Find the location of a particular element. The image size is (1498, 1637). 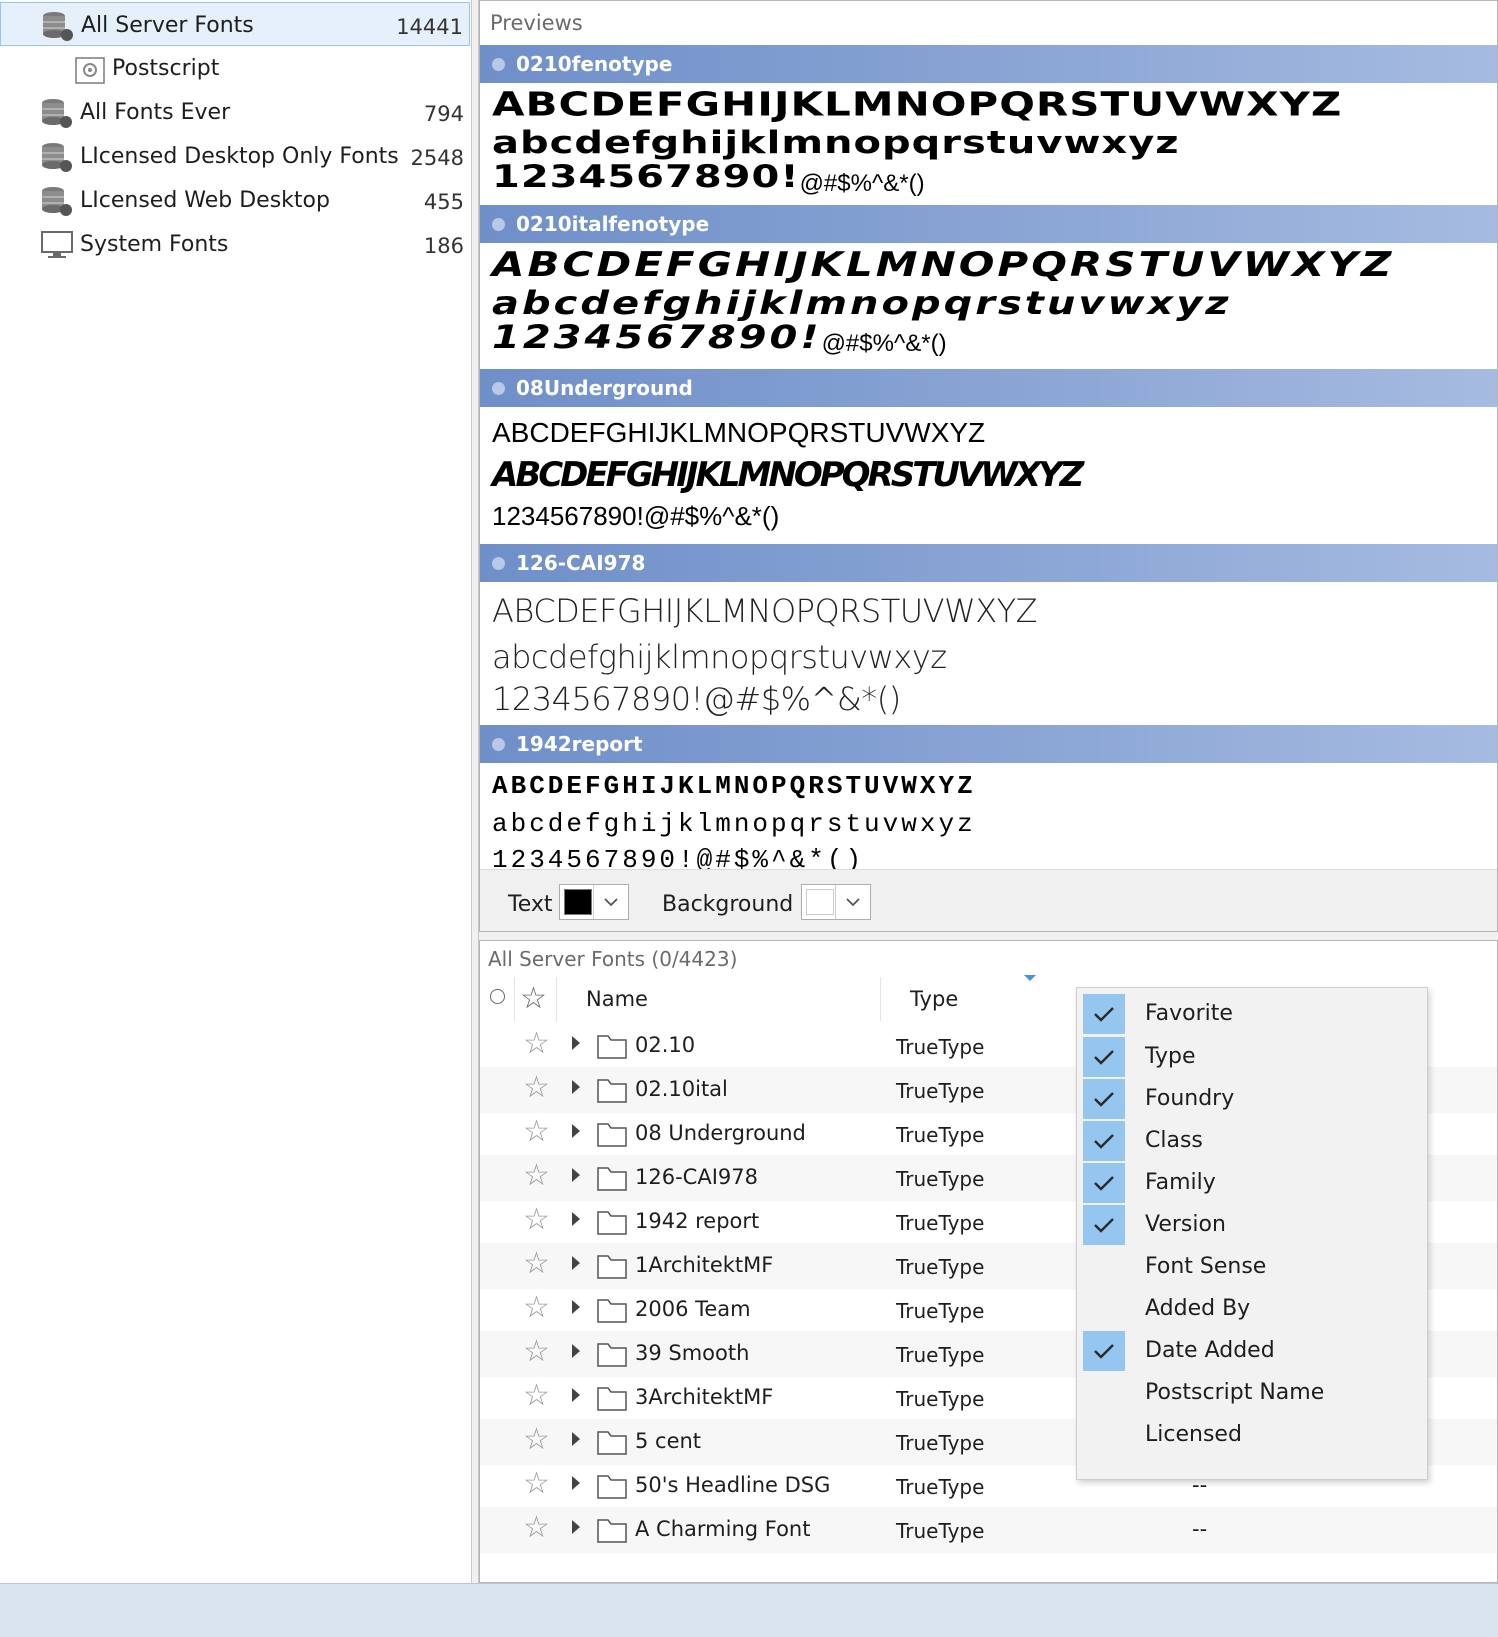

menu-item-foundry: Foundry is located at coordinates (1252, 1099).